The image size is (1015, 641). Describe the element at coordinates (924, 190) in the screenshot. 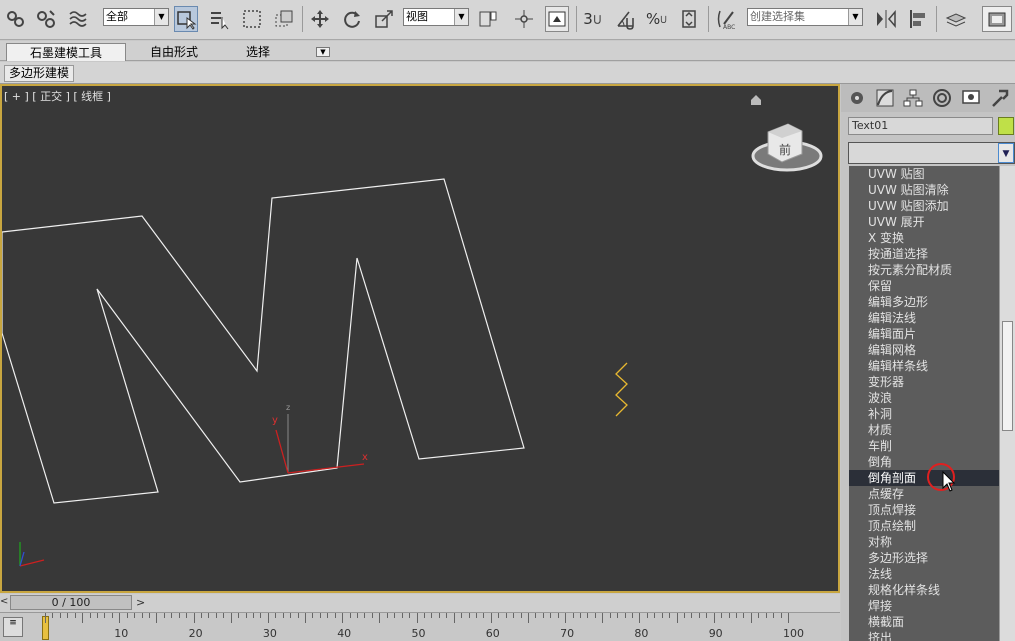

I see `modifier-list-item: UVW 贴图清除` at that location.